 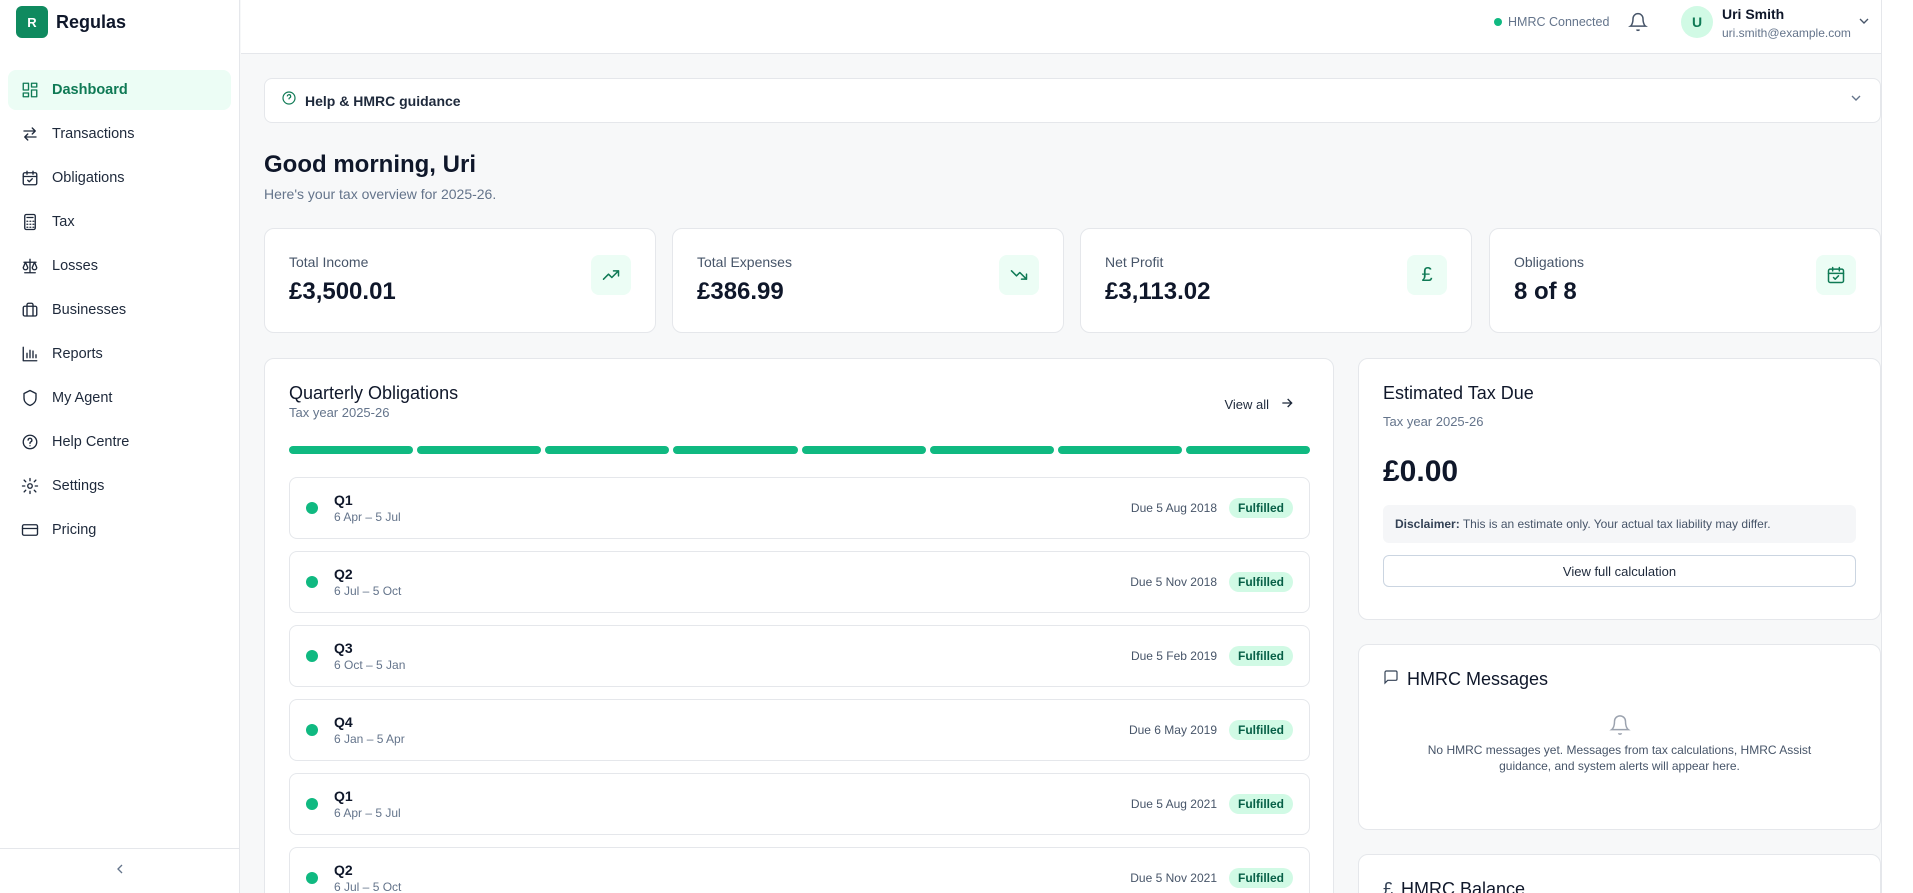 I want to click on user-menu-toggle, so click(x=1864, y=23).